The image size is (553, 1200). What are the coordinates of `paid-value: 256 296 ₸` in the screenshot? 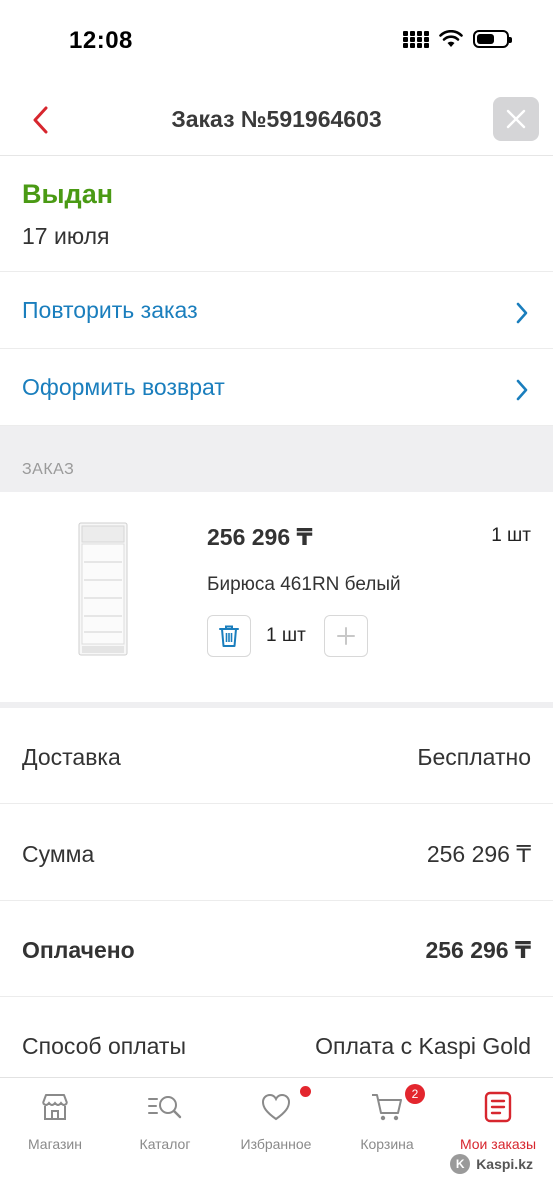 It's located at (478, 950).